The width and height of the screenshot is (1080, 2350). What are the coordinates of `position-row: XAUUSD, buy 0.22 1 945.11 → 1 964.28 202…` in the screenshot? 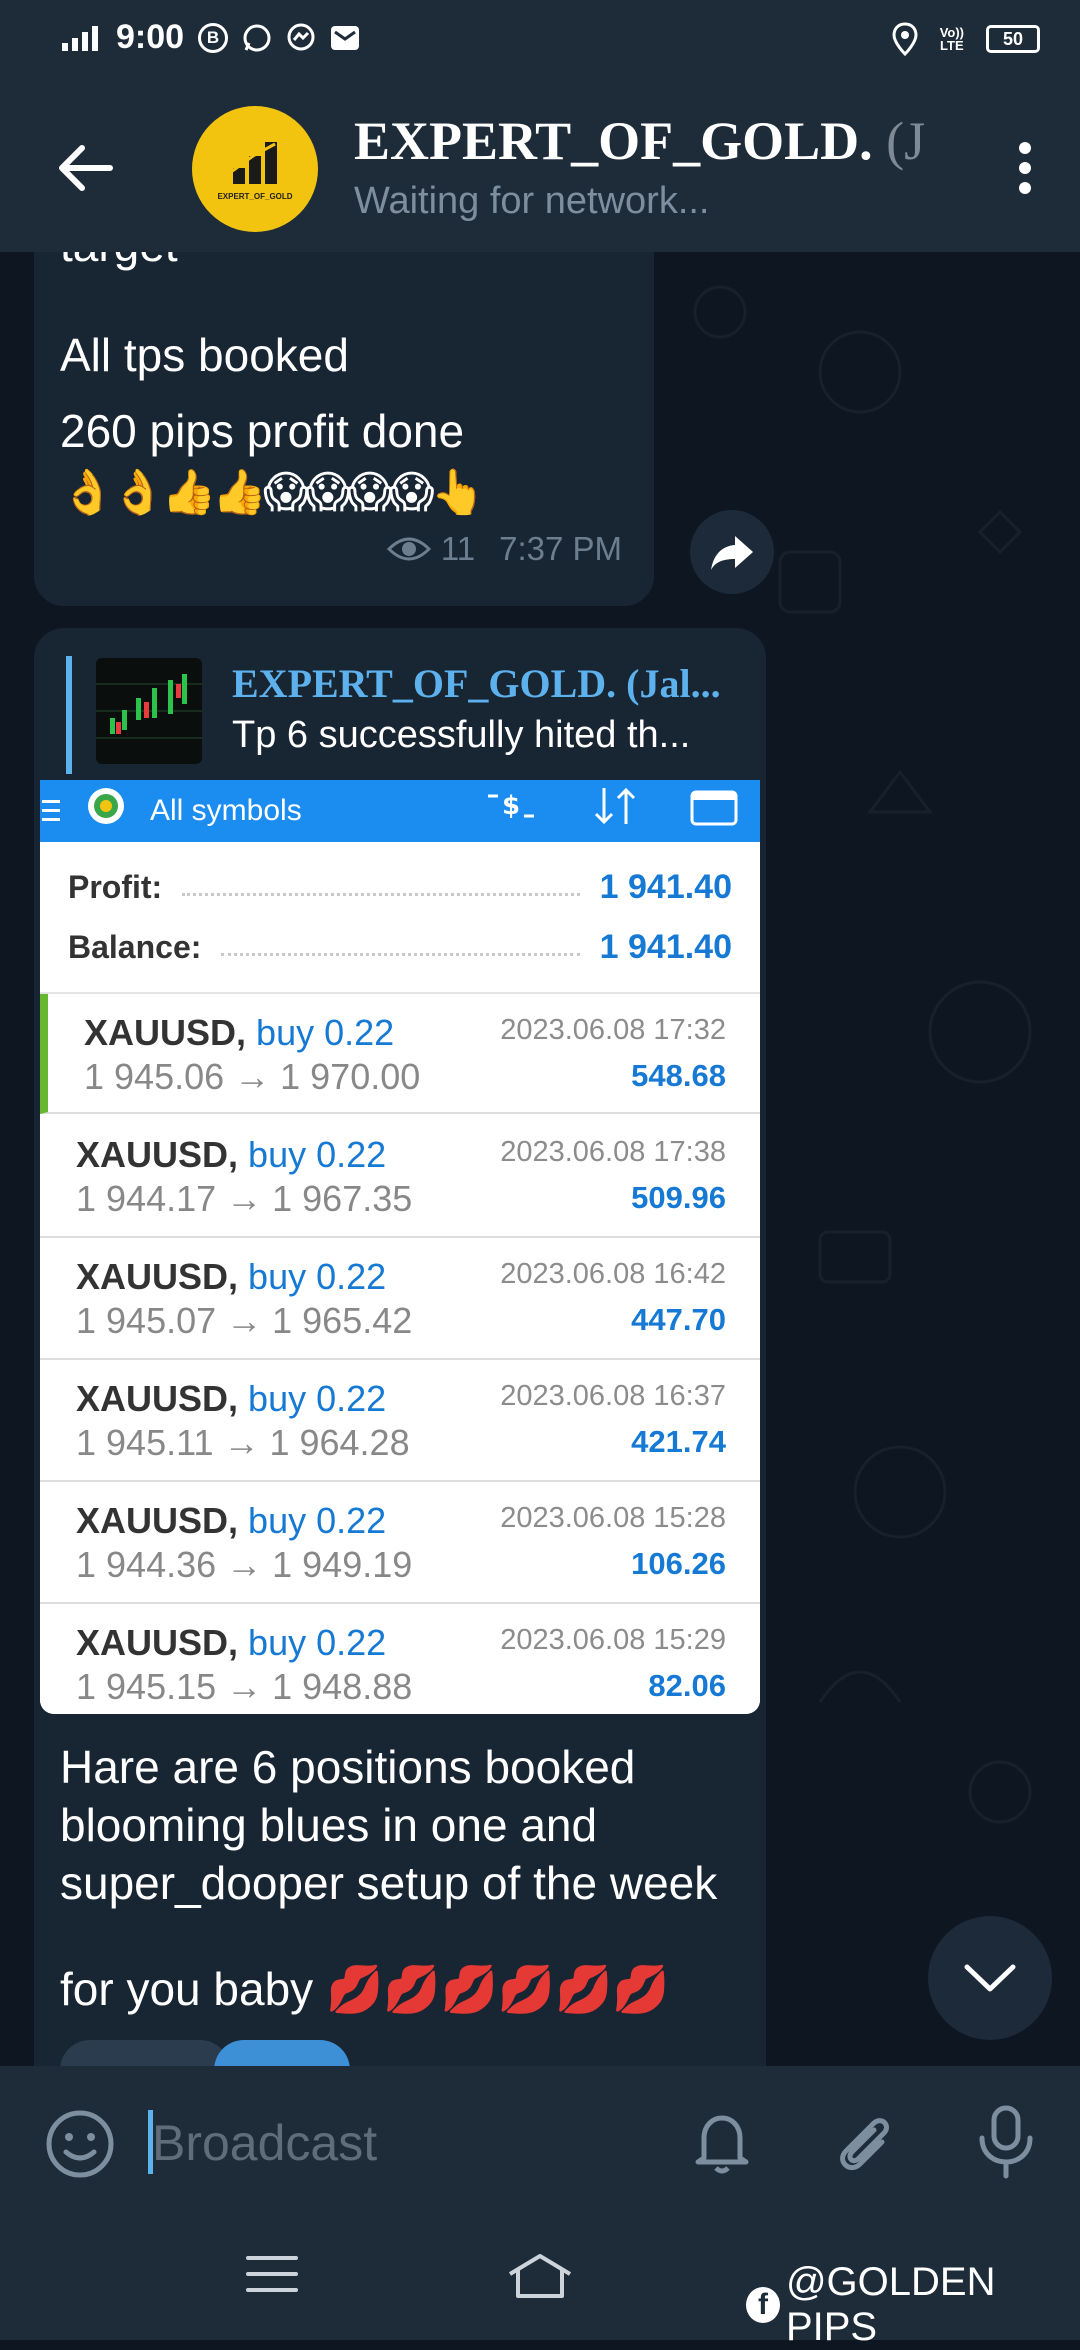 It's located at (400, 1421).